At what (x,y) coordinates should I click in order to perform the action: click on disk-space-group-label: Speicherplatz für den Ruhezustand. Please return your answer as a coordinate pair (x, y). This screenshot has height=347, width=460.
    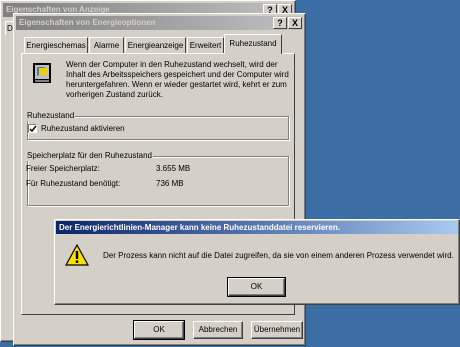
    Looking at the image, I should click on (89, 155).